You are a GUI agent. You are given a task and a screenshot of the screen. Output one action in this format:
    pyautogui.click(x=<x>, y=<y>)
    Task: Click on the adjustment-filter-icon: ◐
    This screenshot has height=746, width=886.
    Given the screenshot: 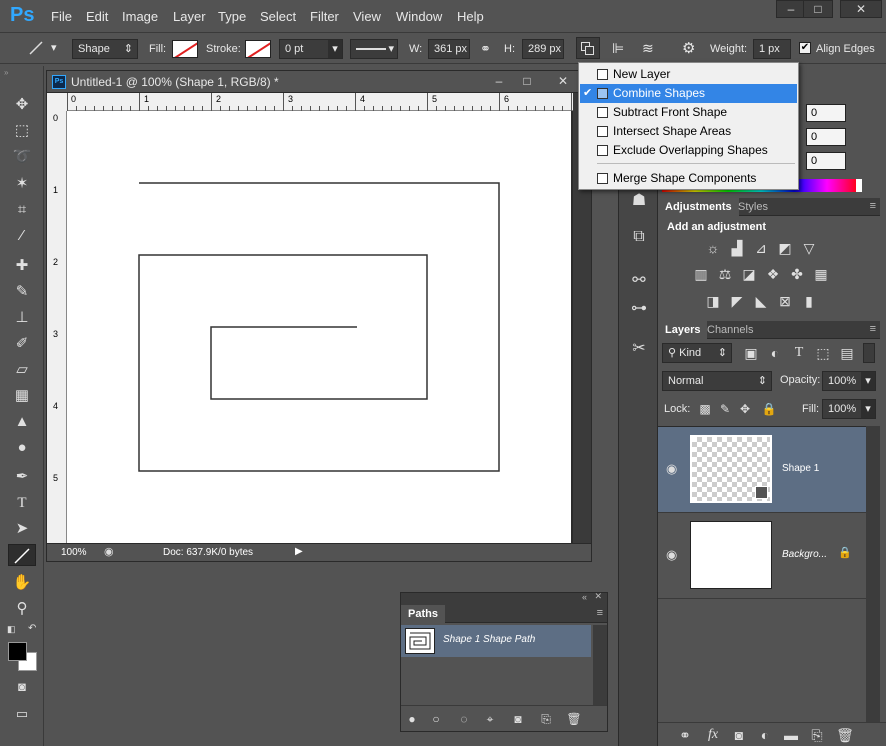 What is the action you would take?
    pyautogui.click(x=775, y=353)
    